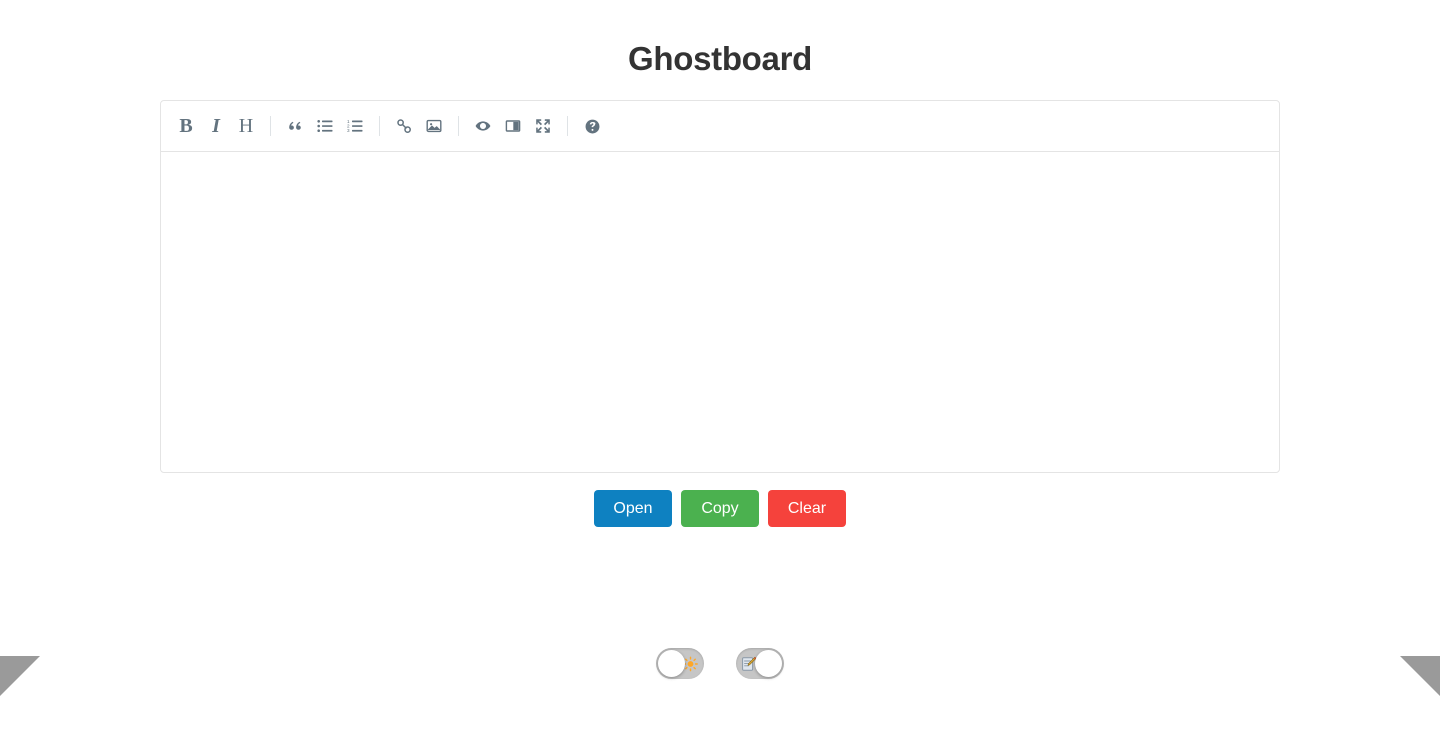  What do you see at coordinates (768, 663) in the screenshot?
I see `edit-mode-toggle-knob` at bounding box center [768, 663].